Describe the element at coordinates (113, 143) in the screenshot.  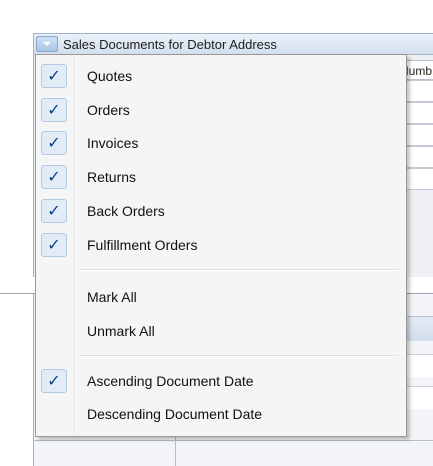
I see `menu-item-label: Invoices` at that location.